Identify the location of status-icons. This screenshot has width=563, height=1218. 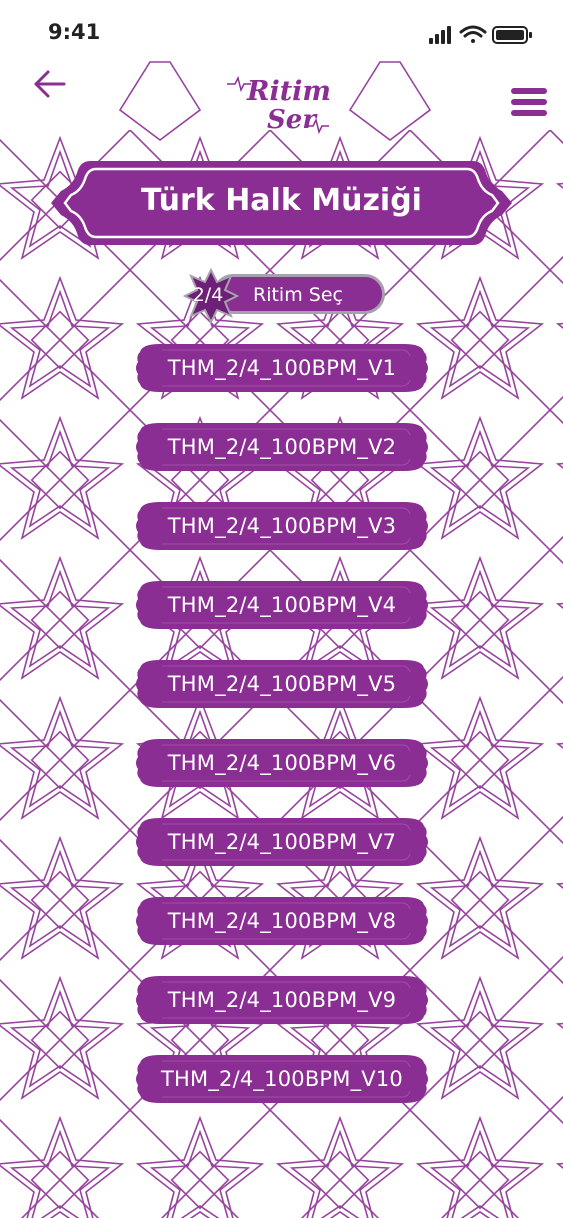
(480, 34).